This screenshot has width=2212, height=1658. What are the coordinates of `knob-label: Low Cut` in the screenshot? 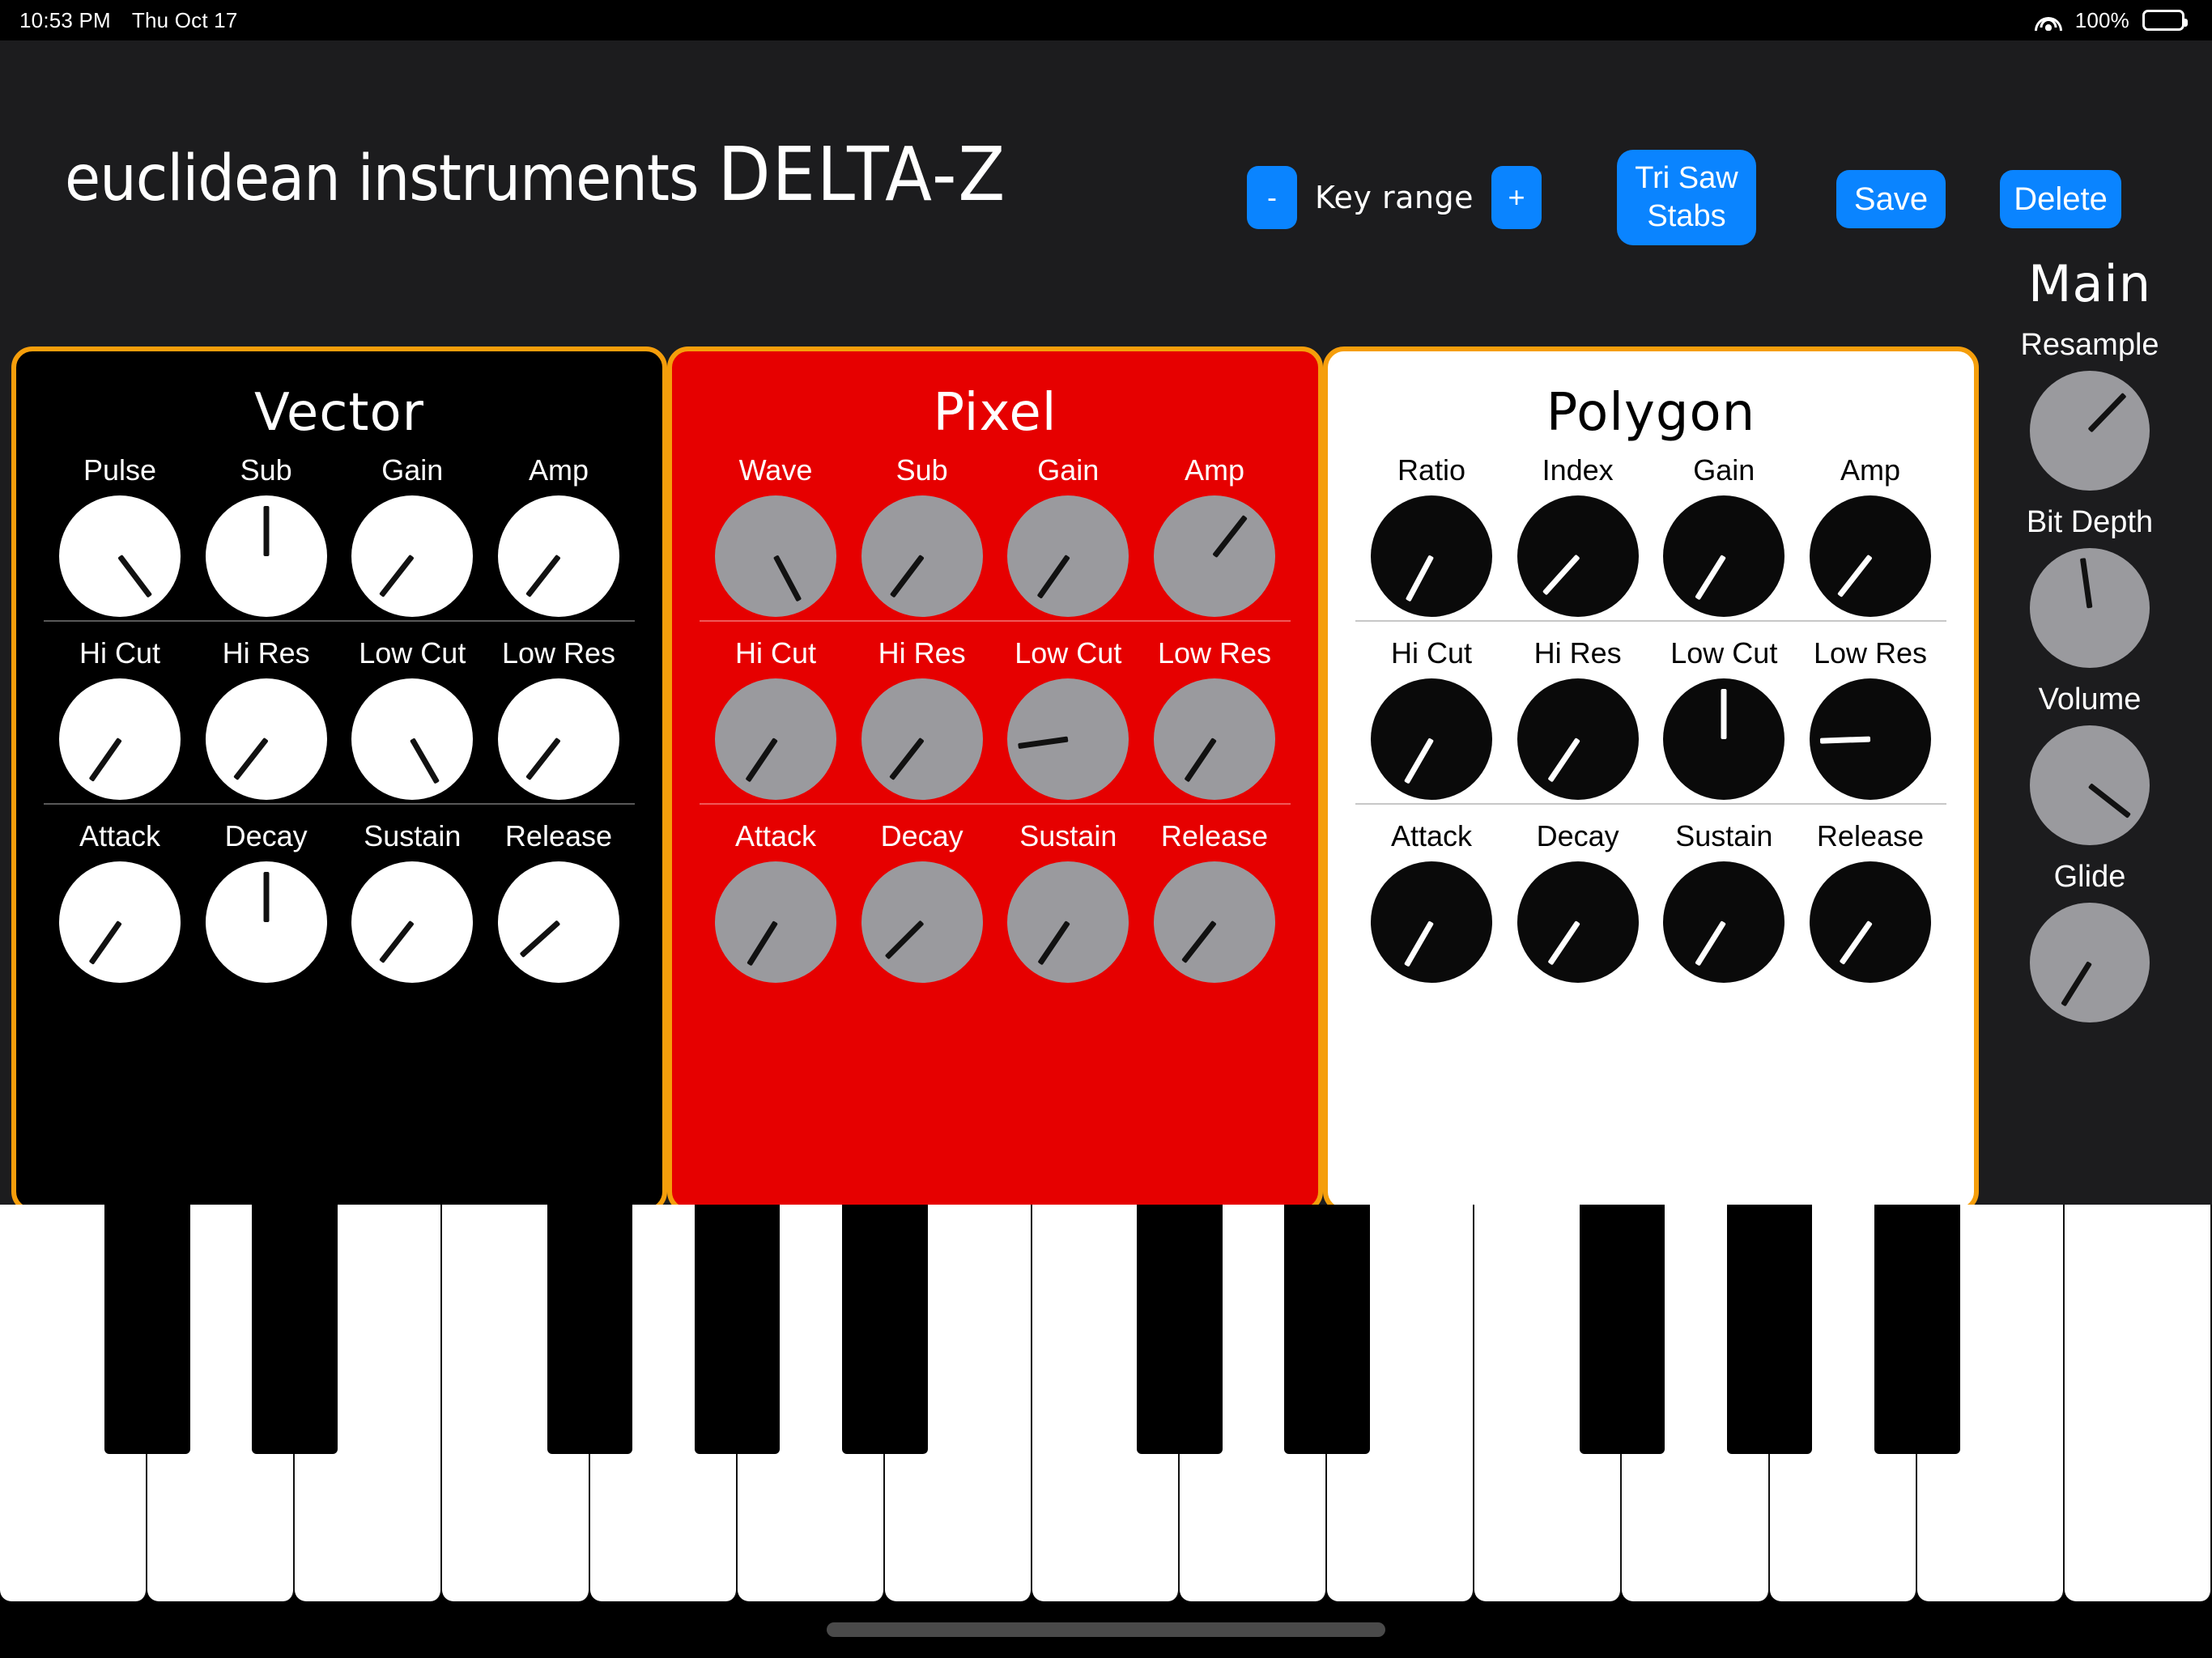 It's located at (412, 653).